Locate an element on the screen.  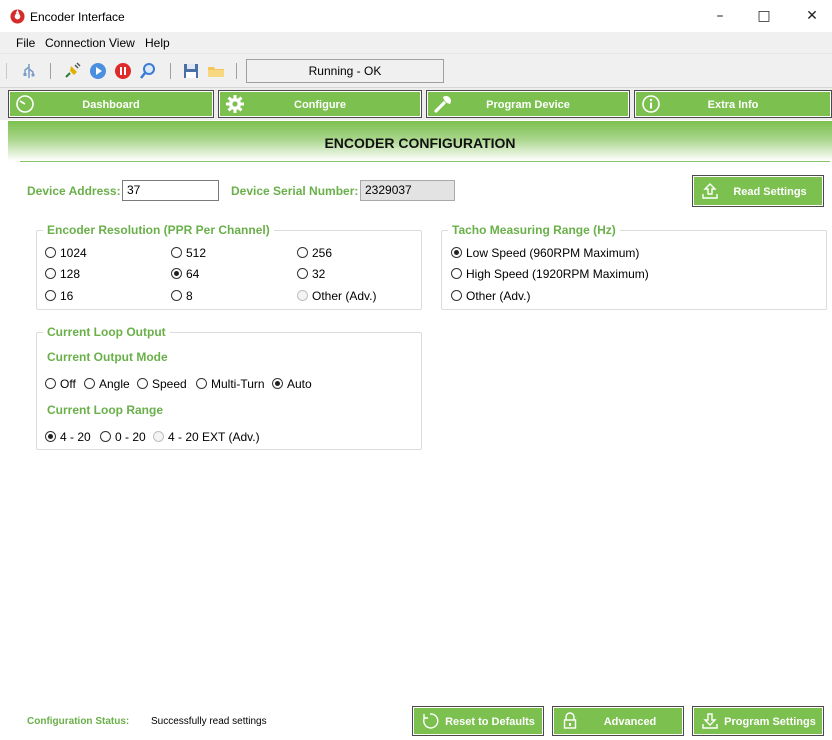
resolution-option-label: 64 is located at coordinates (193, 274).